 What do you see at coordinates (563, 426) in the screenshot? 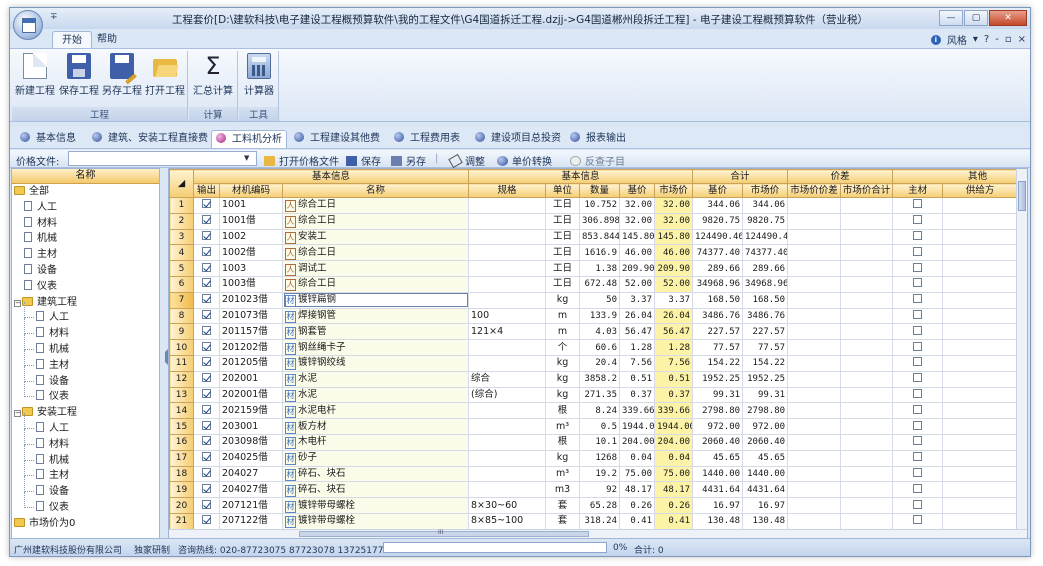
I see `unit-cell: m³` at bounding box center [563, 426].